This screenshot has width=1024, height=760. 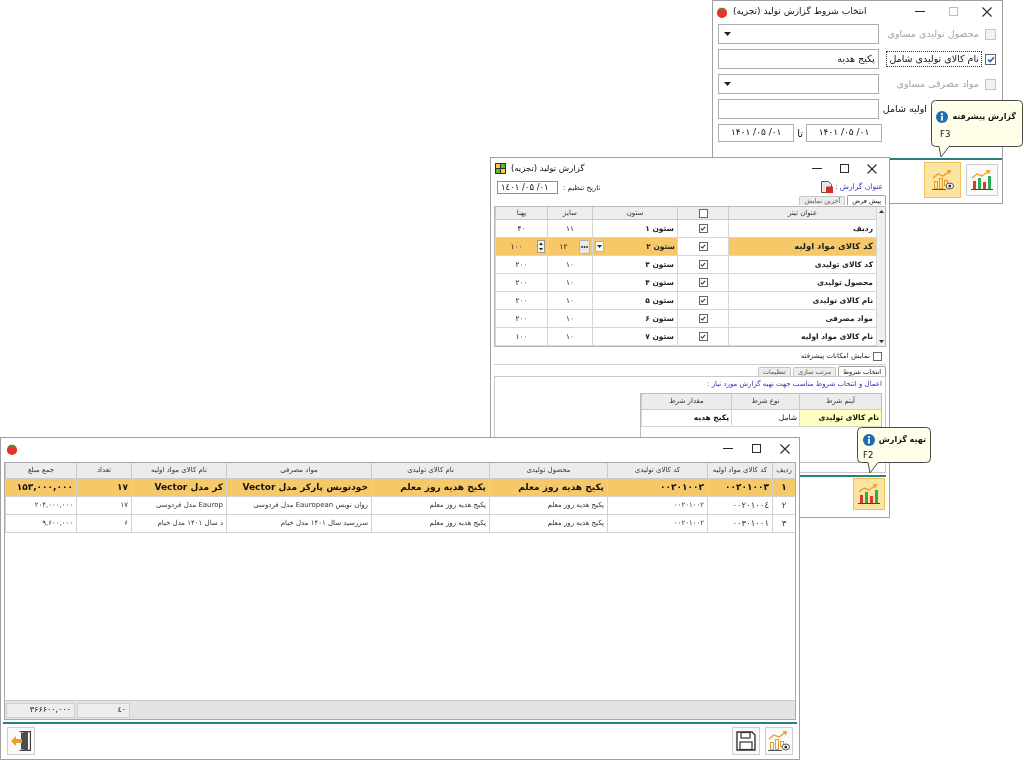 What do you see at coordinates (103, 710) in the screenshot?
I see `total-cell: ٤٠` at bounding box center [103, 710].